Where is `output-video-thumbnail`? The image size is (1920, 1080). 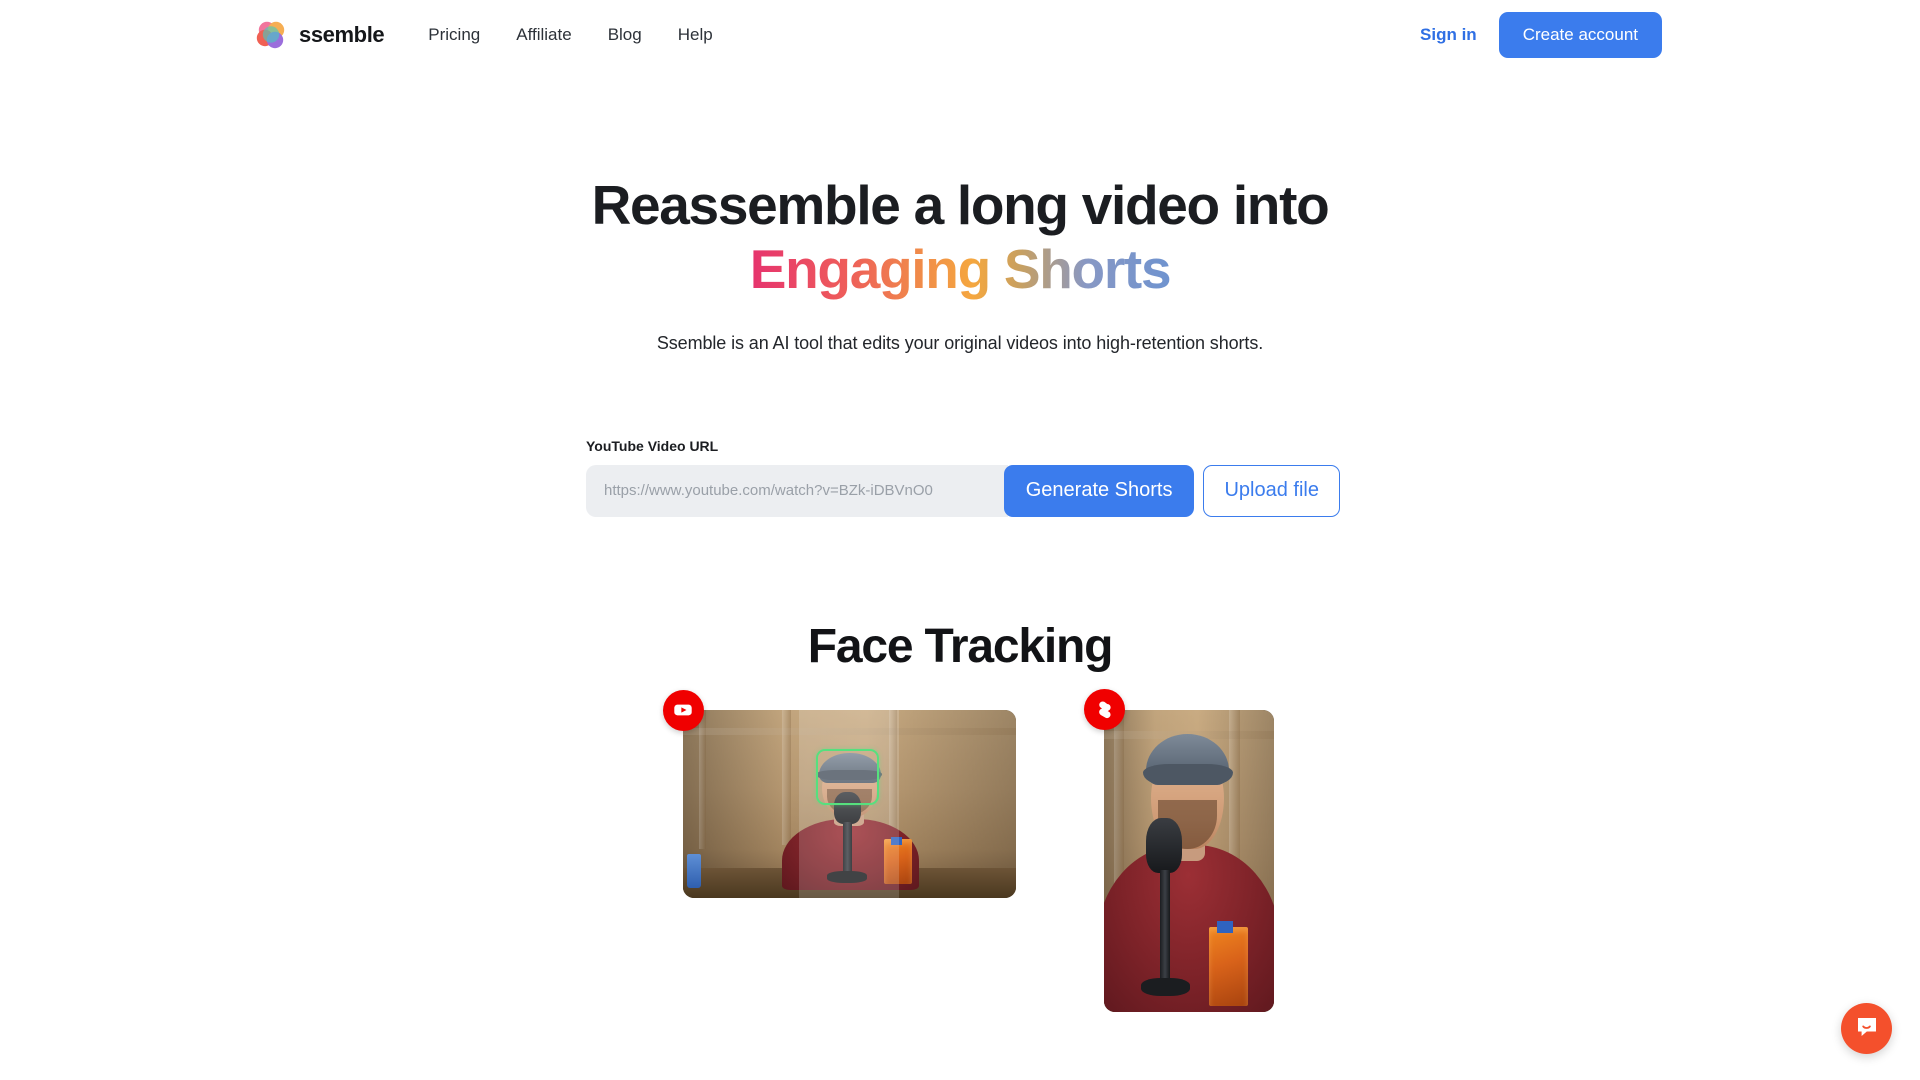 output-video-thumbnail is located at coordinates (1188, 860).